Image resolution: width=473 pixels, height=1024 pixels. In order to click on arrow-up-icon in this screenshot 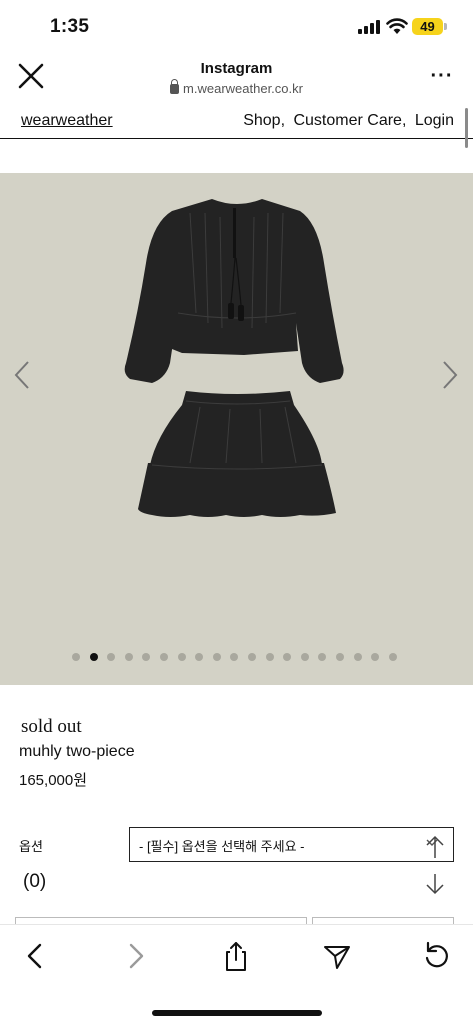, I will do `click(435, 847)`.